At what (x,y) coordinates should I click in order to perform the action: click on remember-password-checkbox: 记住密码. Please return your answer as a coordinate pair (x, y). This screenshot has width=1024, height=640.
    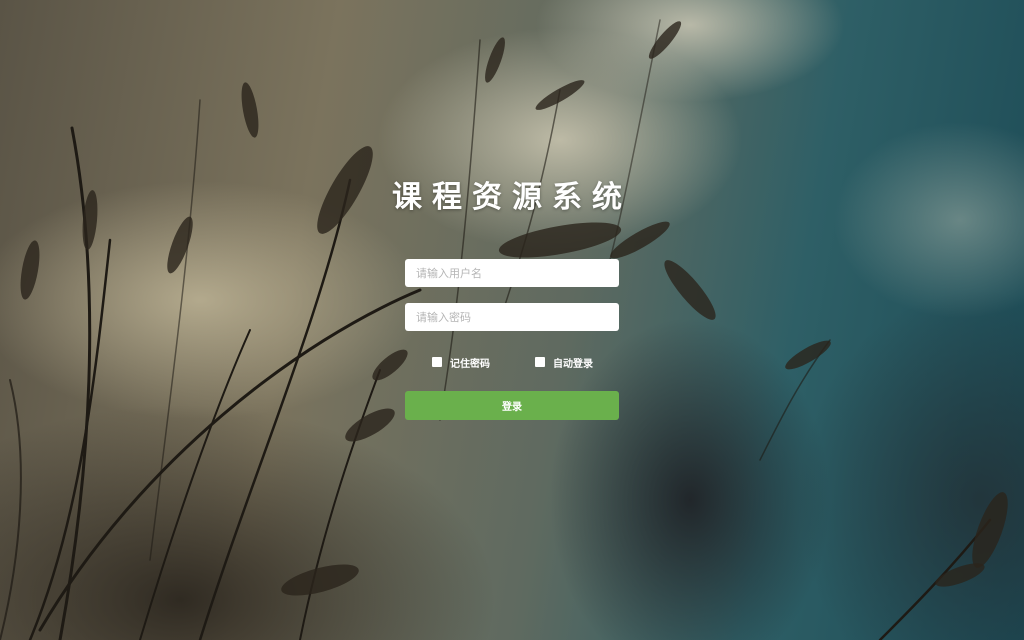
    Looking at the image, I should click on (461, 362).